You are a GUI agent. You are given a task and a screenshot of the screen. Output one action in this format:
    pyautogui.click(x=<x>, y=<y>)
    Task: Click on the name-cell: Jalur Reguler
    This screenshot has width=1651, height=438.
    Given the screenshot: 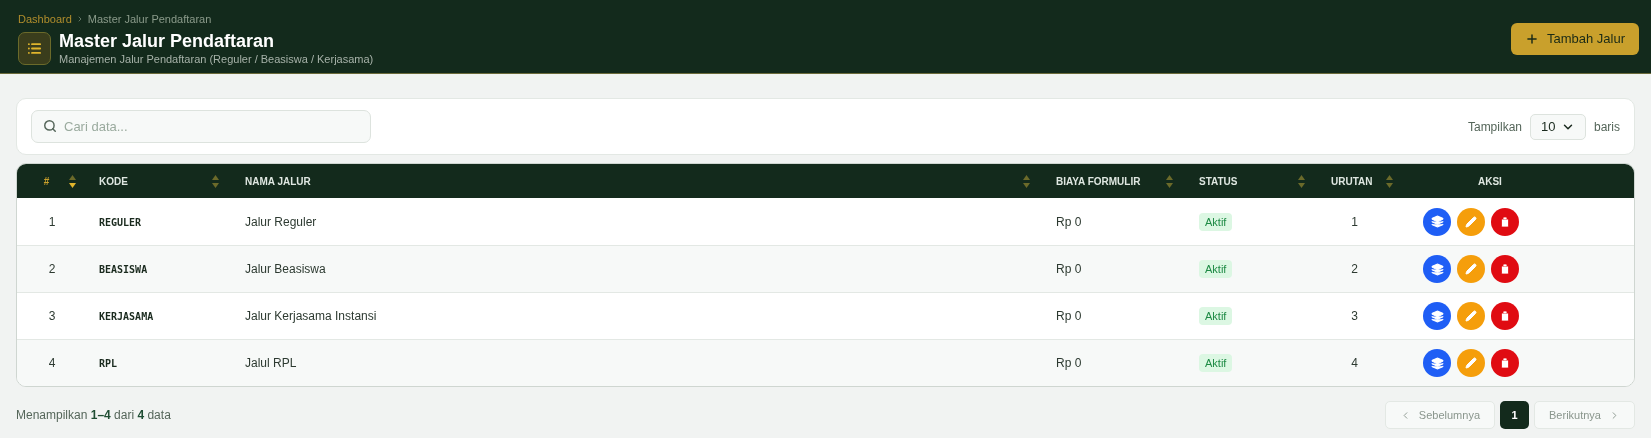 What is the action you would take?
    pyautogui.click(x=281, y=221)
    